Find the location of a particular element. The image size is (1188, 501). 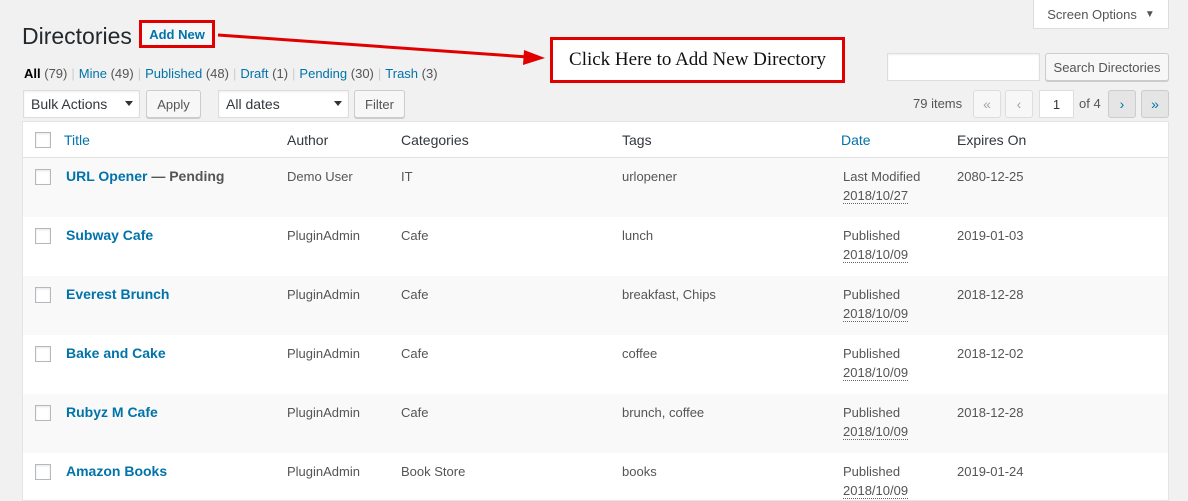

view-all-label: All is located at coordinates (32, 73).